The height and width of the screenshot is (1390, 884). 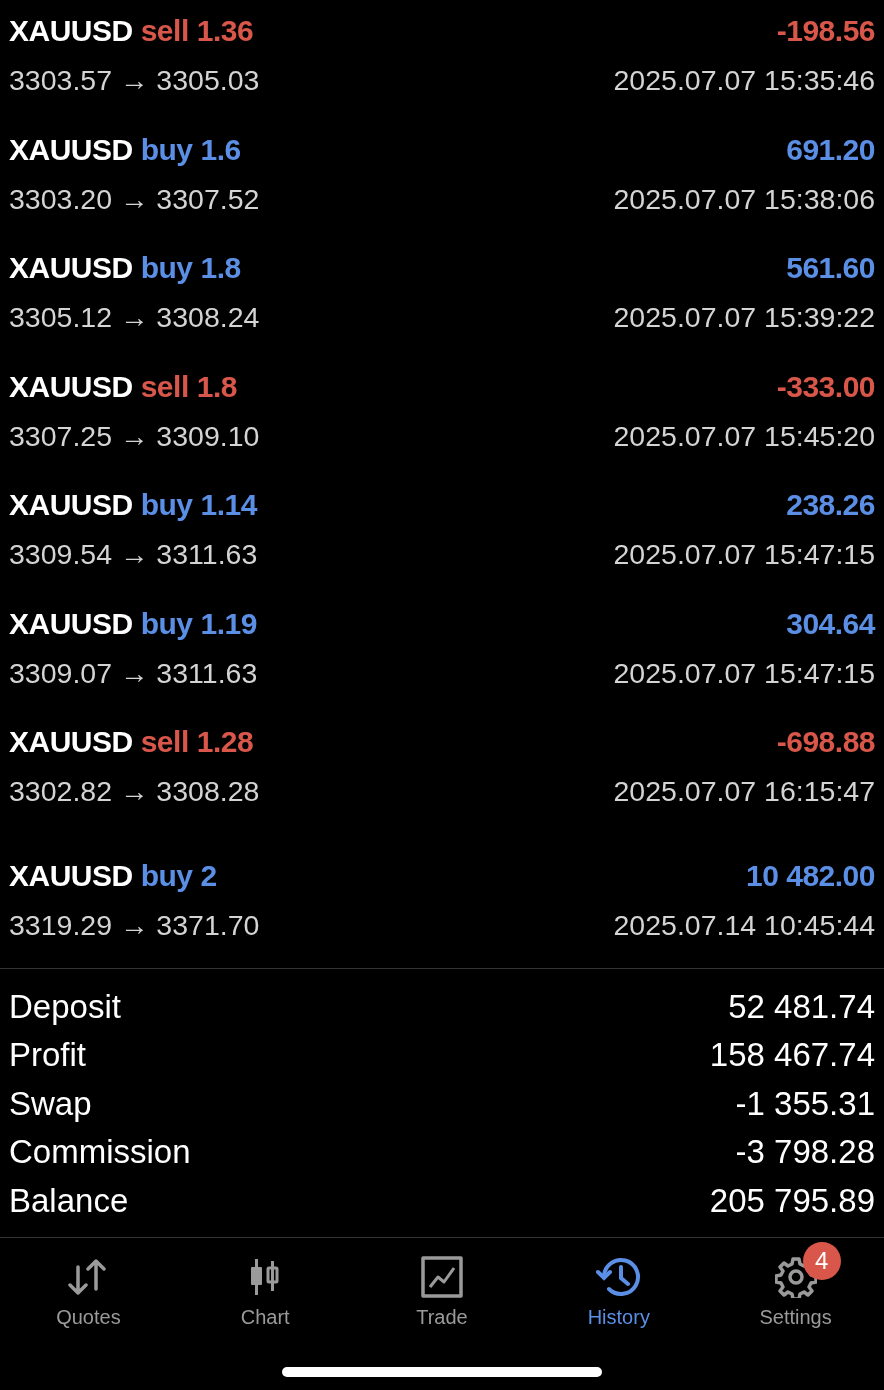 I want to click on notification-badge: 4, so click(x=821, y=1261).